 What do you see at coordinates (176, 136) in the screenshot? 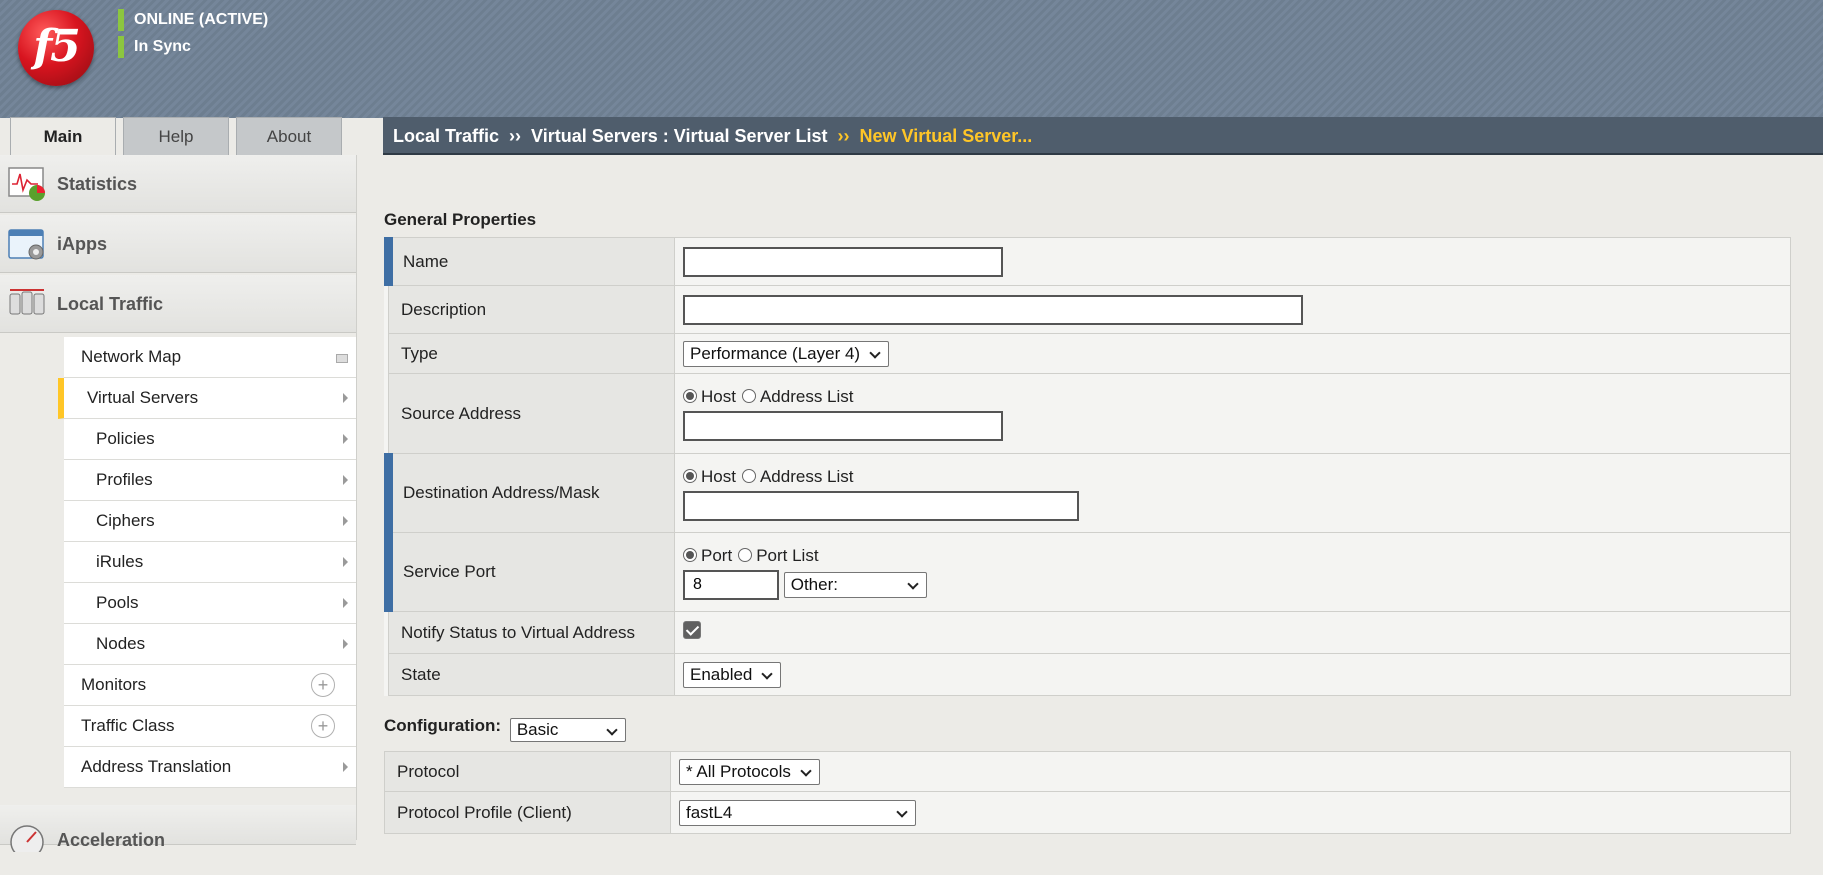
I see `tab-help: Help` at bounding box center [176, 136].